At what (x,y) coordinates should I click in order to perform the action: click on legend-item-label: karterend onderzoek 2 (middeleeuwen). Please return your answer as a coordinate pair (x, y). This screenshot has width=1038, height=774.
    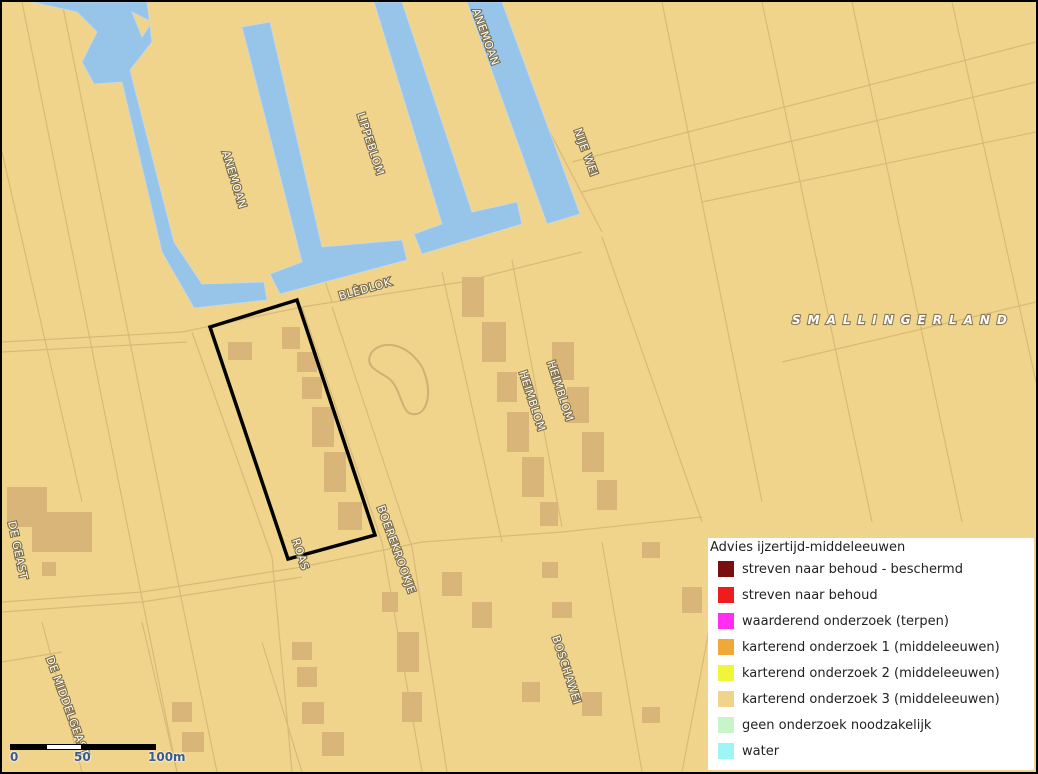
    Looking at the image, I should click on (871, 673).